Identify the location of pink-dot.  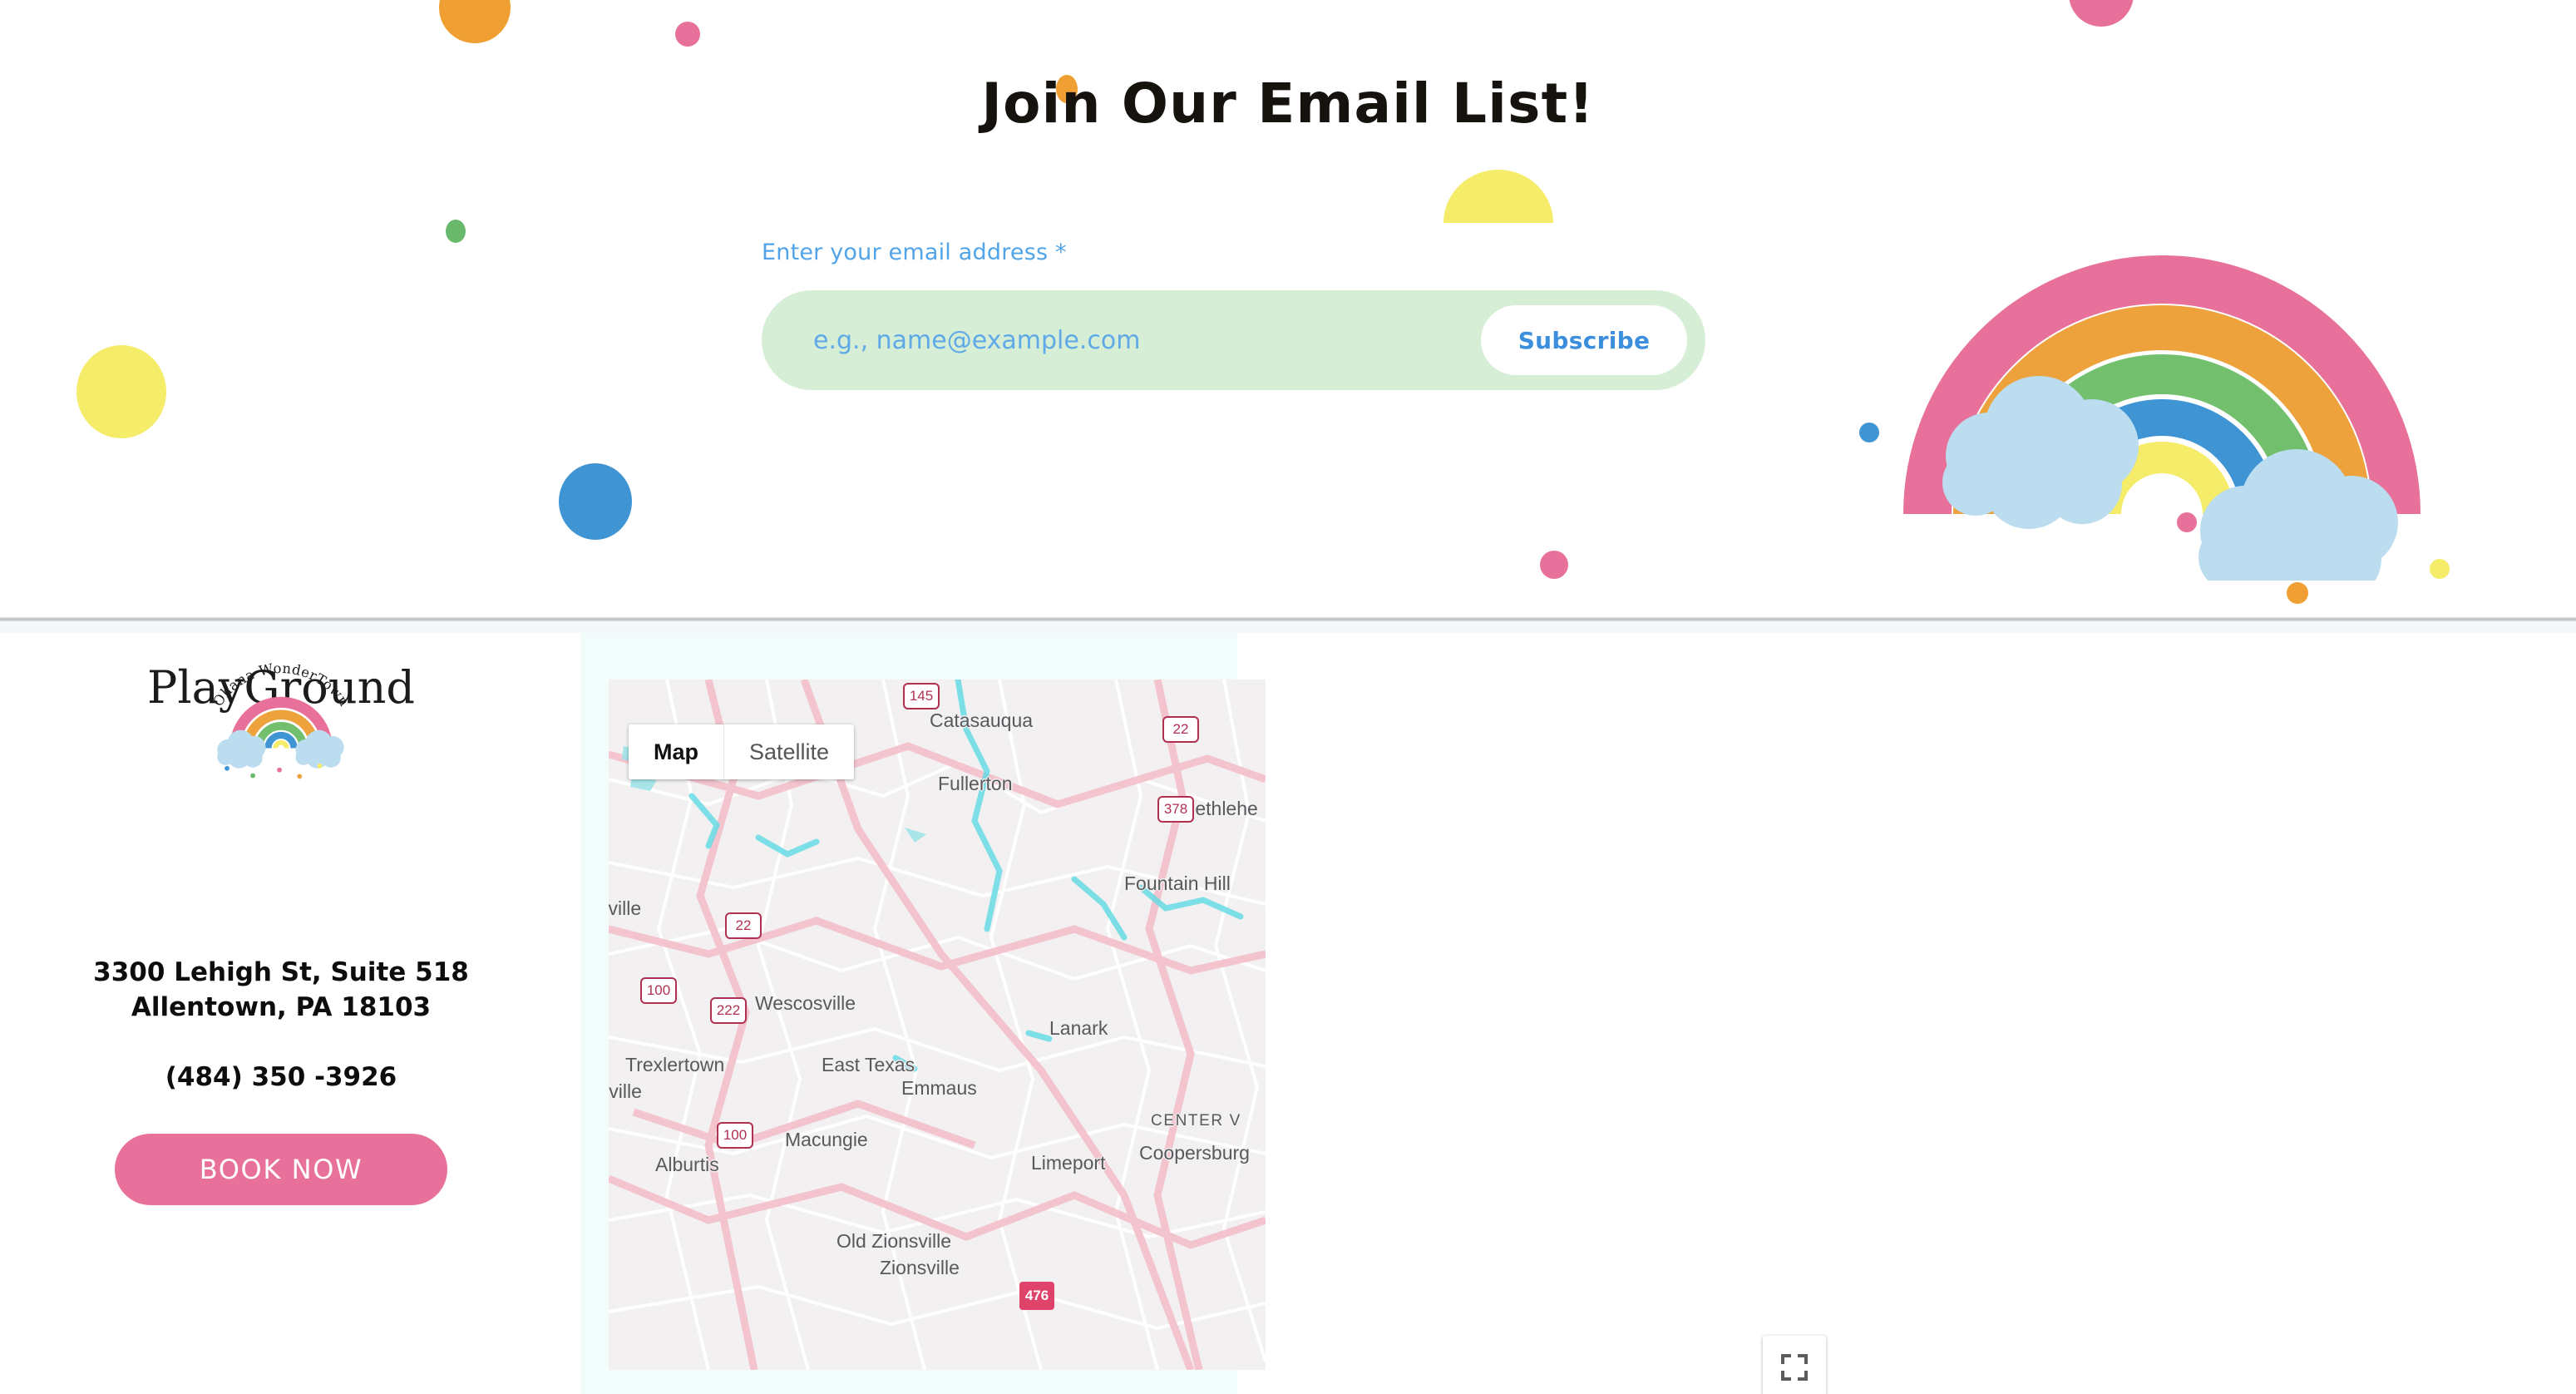
(687, 35).